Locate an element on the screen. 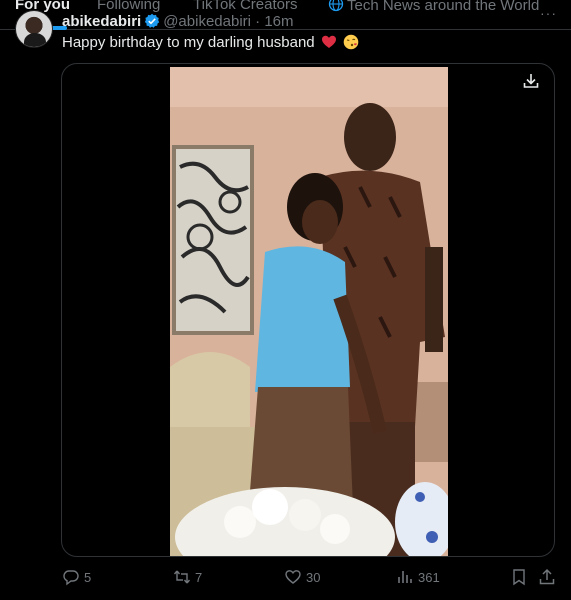 This screenshot has height=600, width=571. handle: @abikedabiri is located at coordinates (207, 21).